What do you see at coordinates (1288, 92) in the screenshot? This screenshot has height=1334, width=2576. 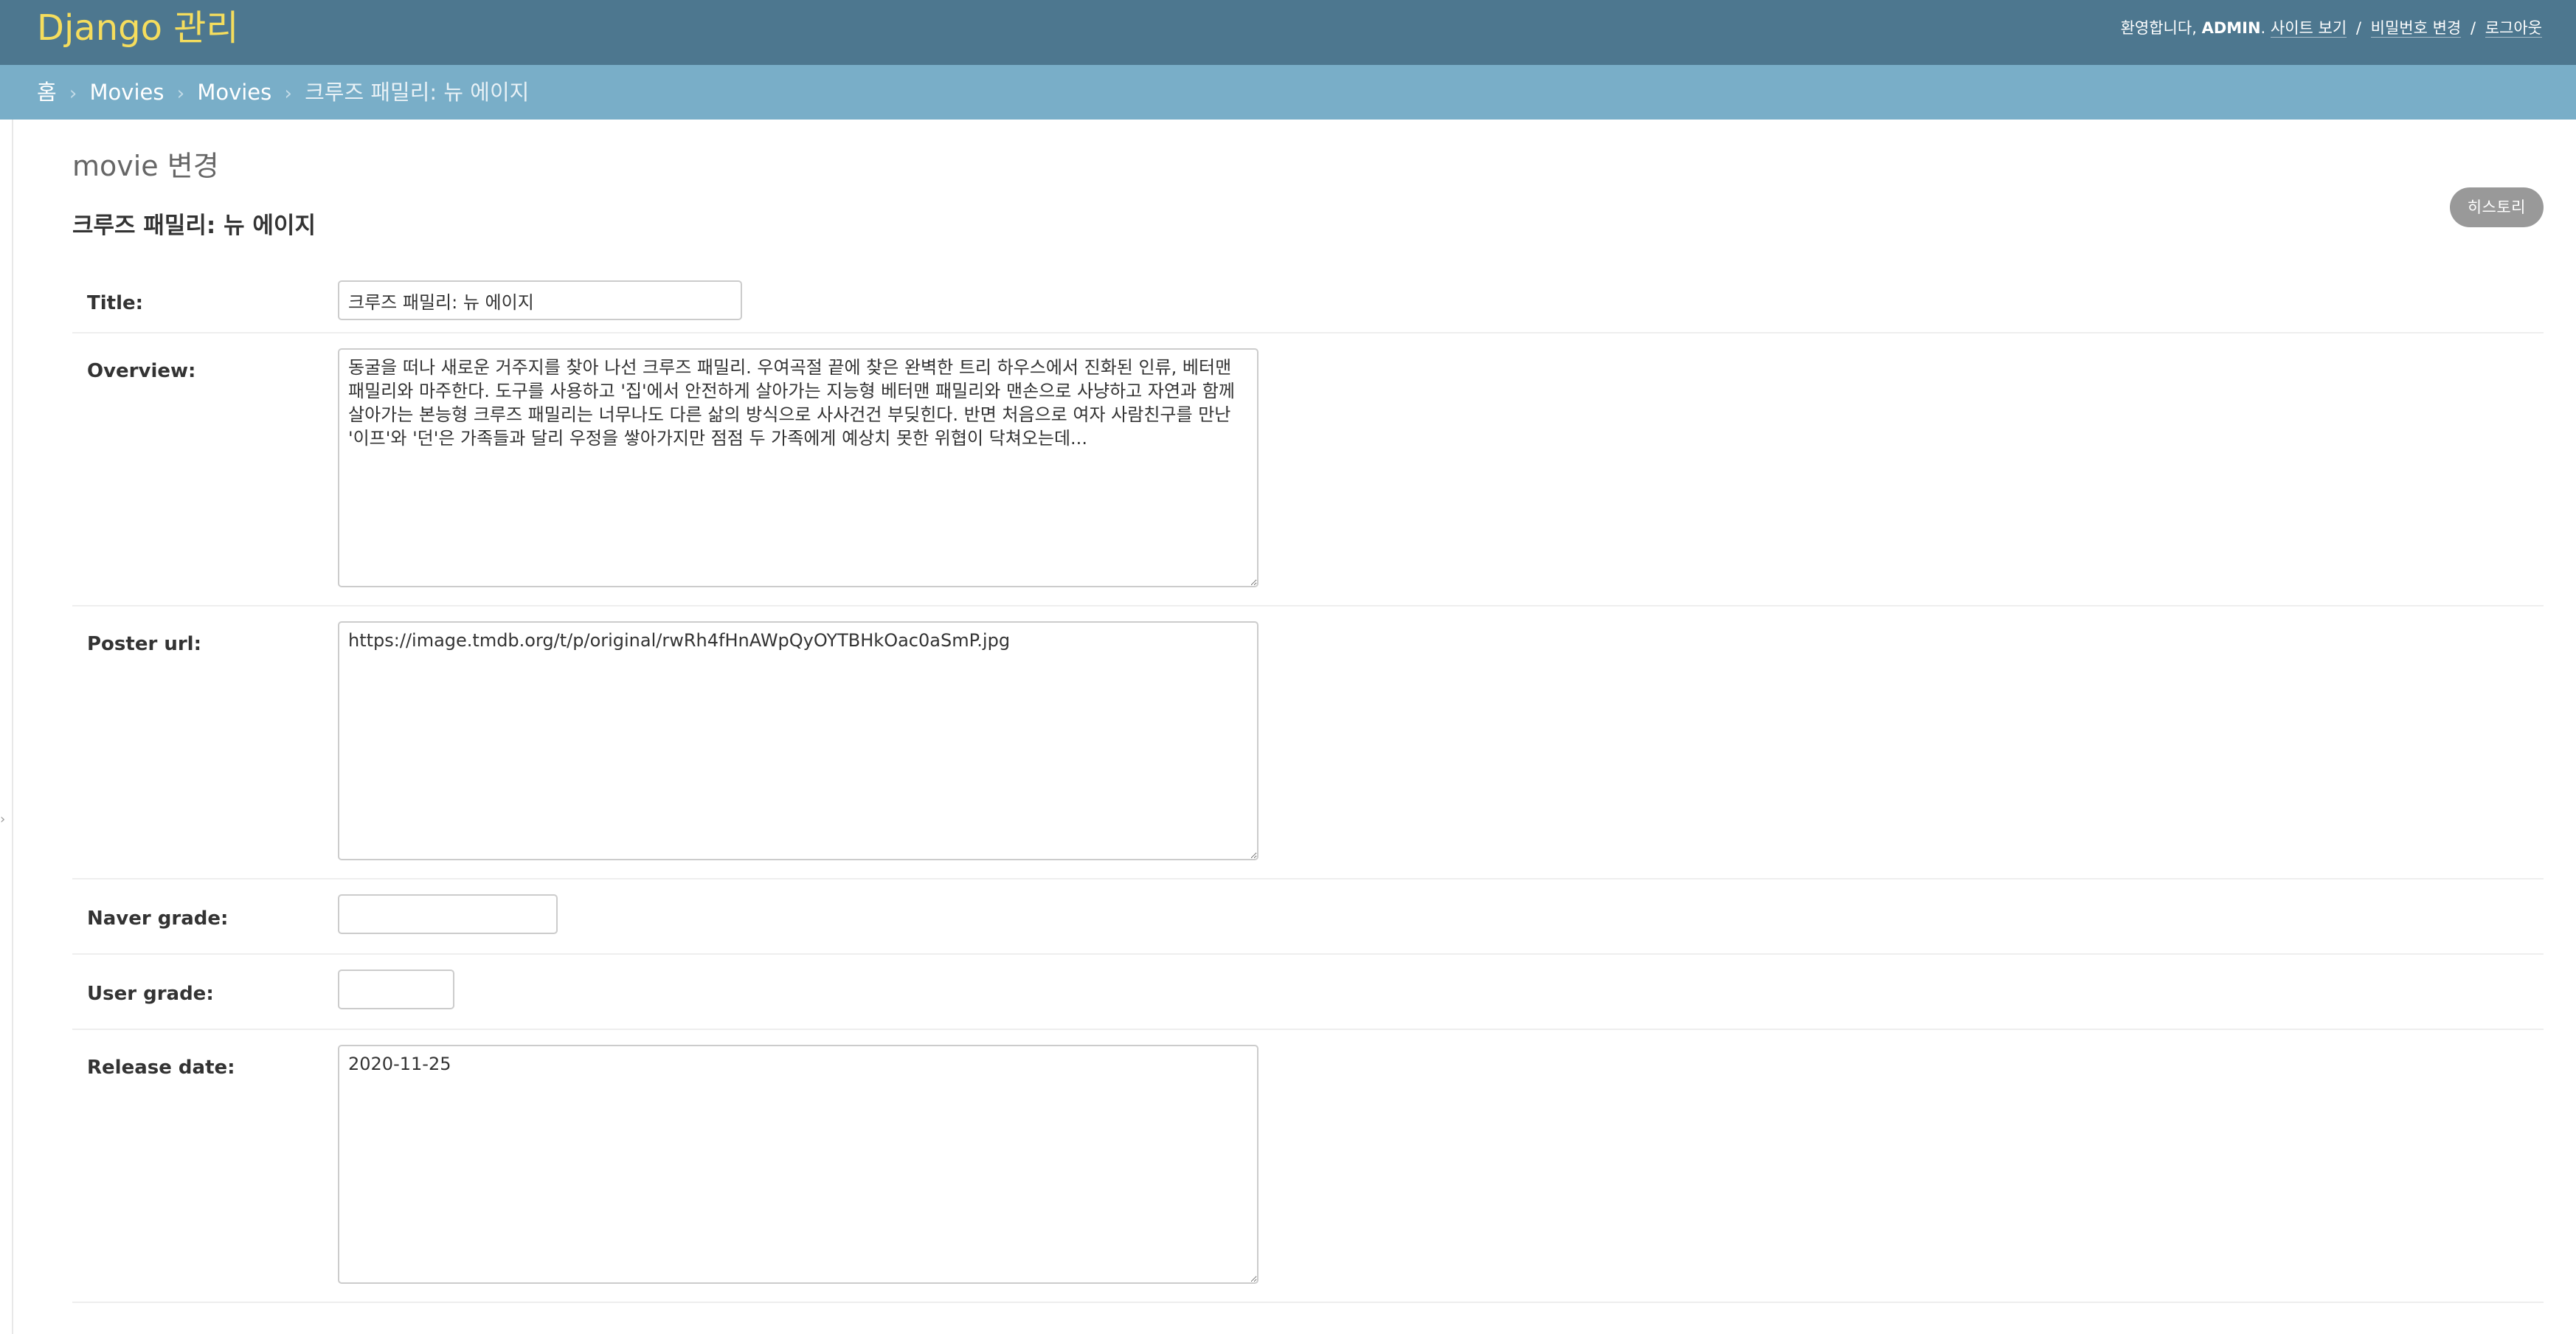 I see `breadcrumb: 홈 › Movies › Movies › 크루즈 패밀리: 뉴 에이지` at bounding box center [1288, 92].